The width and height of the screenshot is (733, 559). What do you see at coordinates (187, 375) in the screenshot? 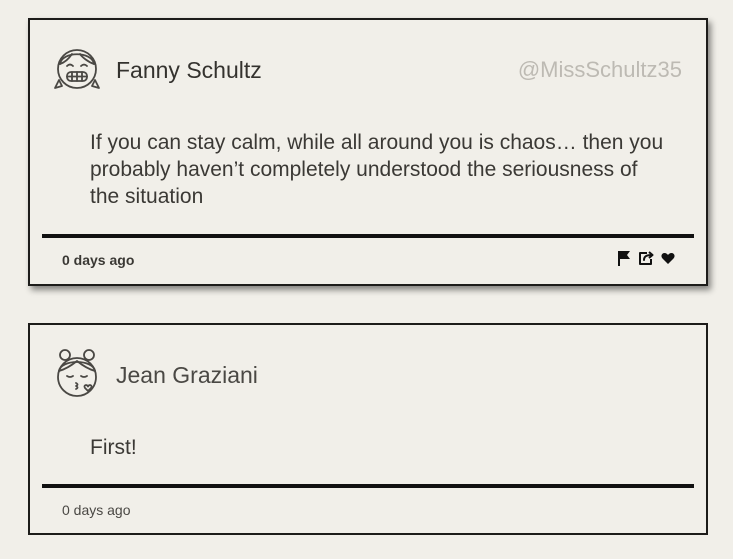
I see `author-name: Jean Graziani` at bounding box center [187, 375].